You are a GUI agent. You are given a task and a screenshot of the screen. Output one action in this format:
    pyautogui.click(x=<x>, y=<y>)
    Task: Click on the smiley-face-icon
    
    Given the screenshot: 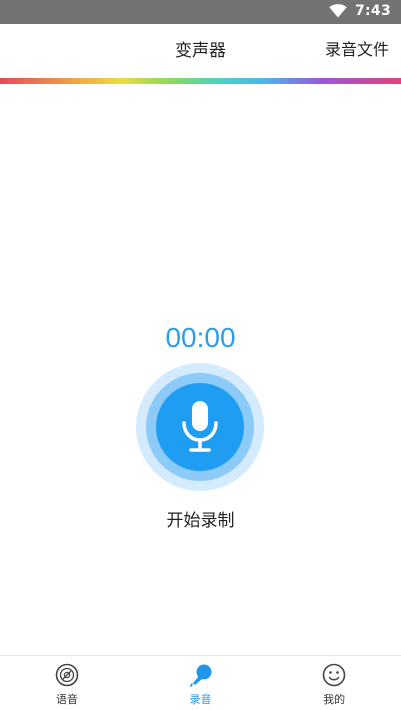 What is the action you would take?
    pyautogui.click(x=334, y=675)
    